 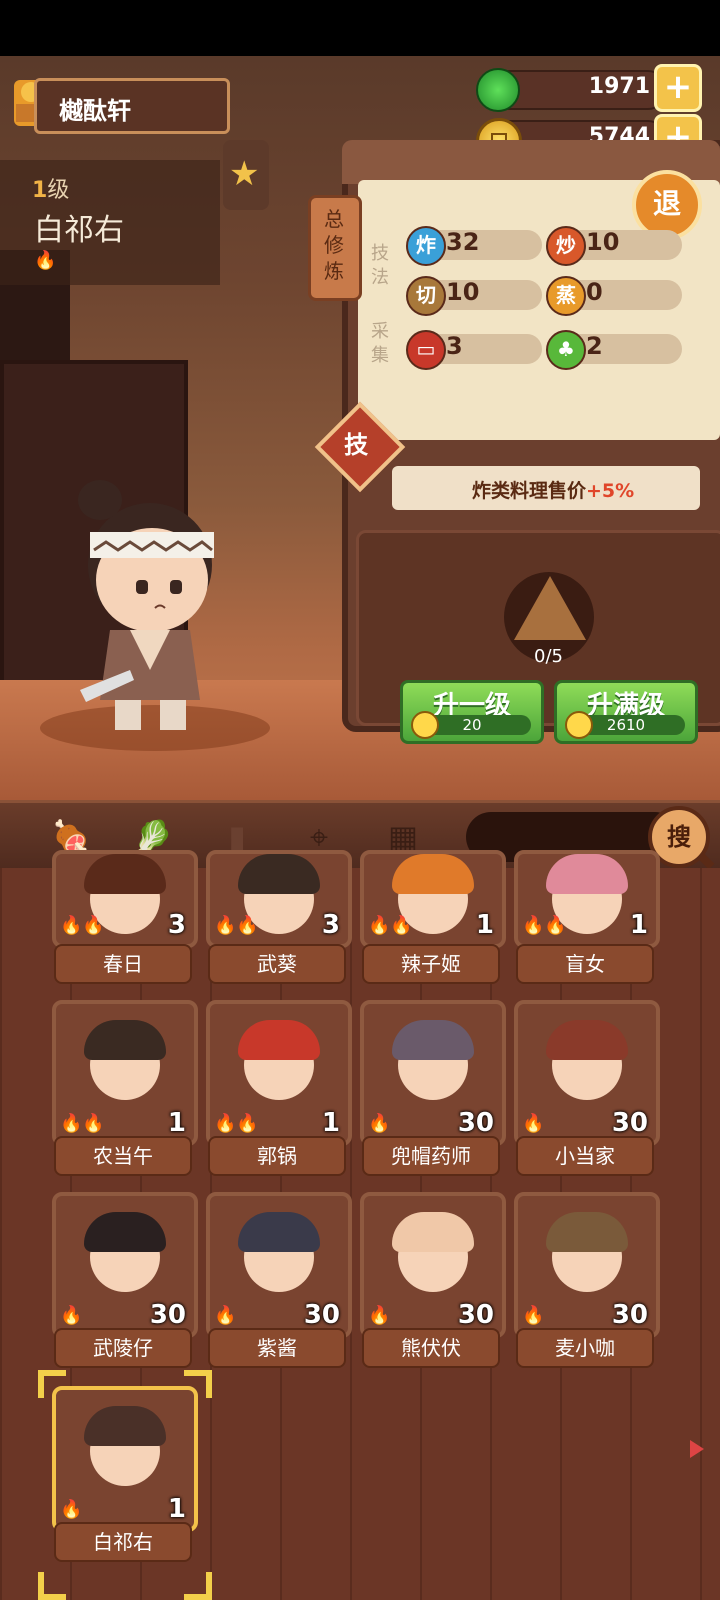 What do you see at coordinates (678, 88) in the screenshot?
I see `add-jade-button: +` at bounding box center [678, 88].